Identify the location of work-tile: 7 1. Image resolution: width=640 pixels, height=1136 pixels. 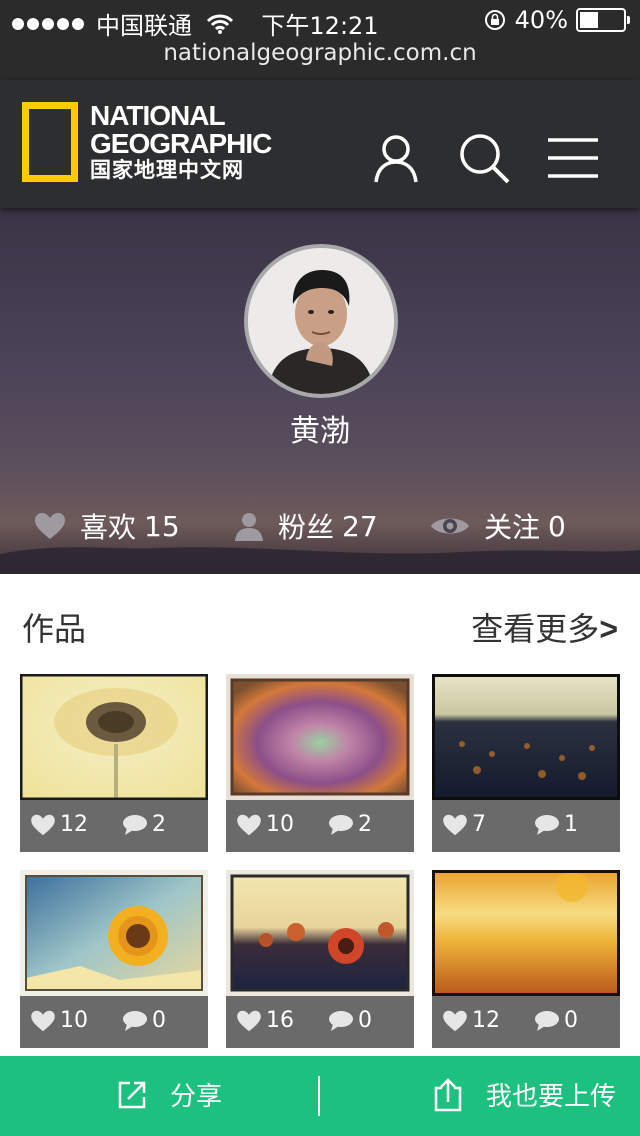
(526, 763).